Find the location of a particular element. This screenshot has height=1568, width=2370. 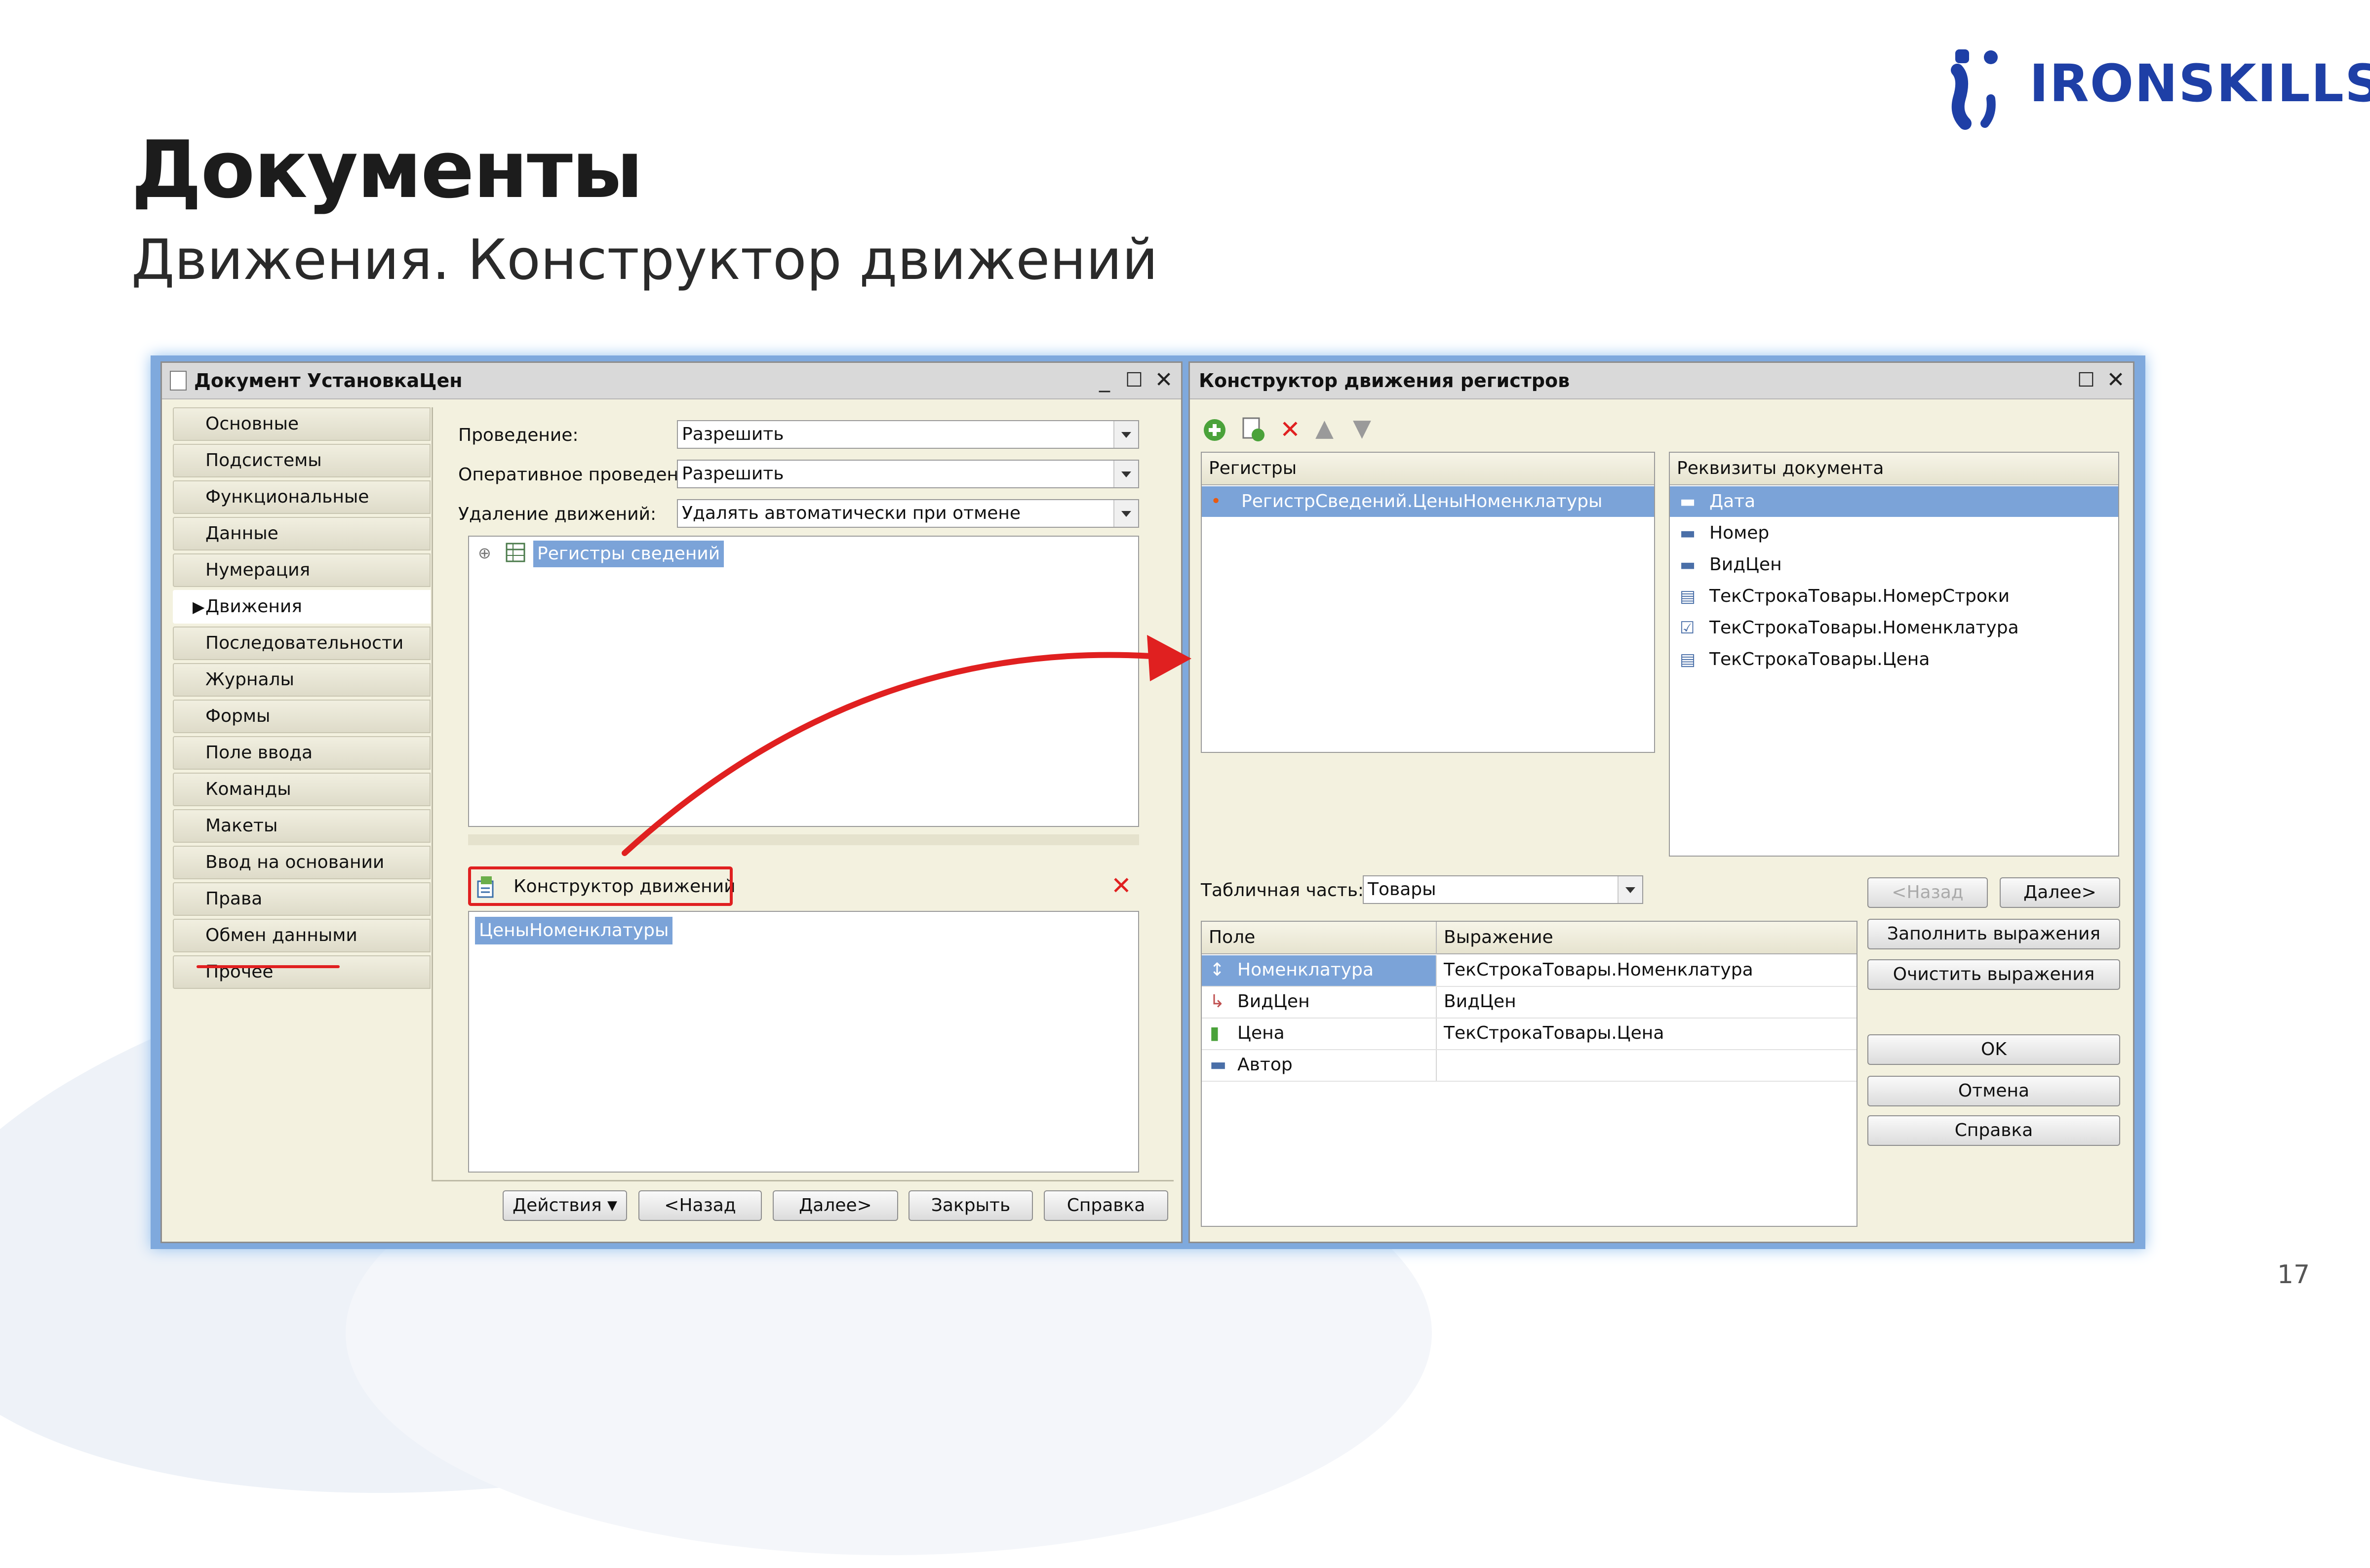

logo-text: IRONSKILLS is located at coordinates (2200, 83).